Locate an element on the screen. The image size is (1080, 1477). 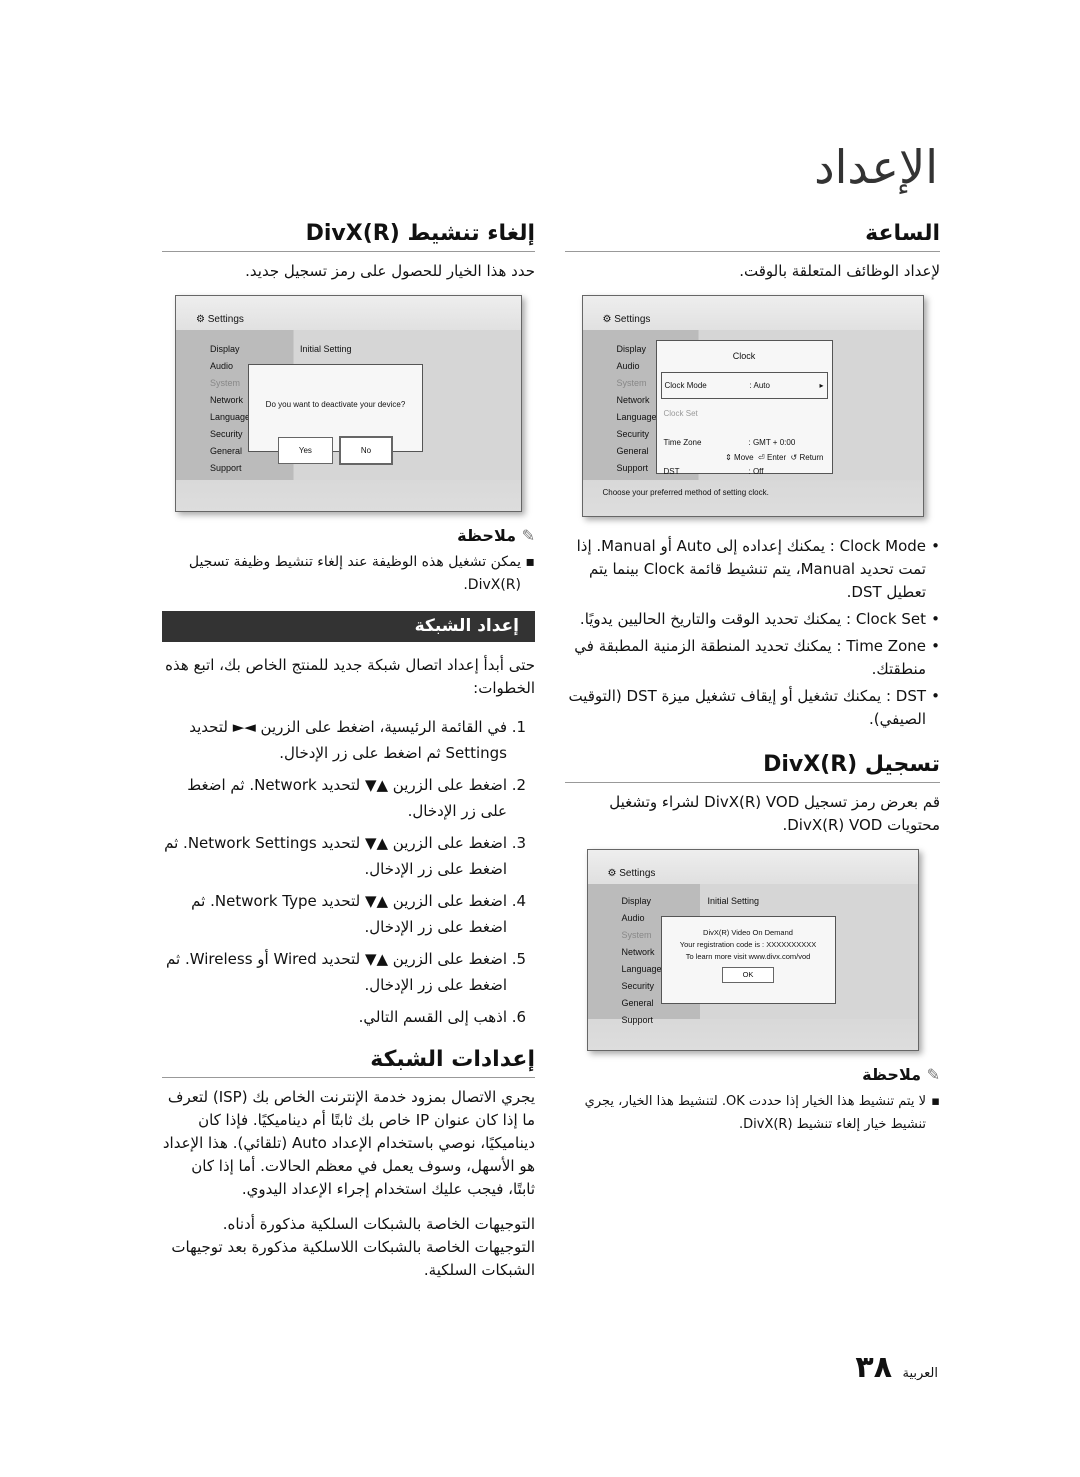
row-value: : Auto is located at coordinates (759, 385).